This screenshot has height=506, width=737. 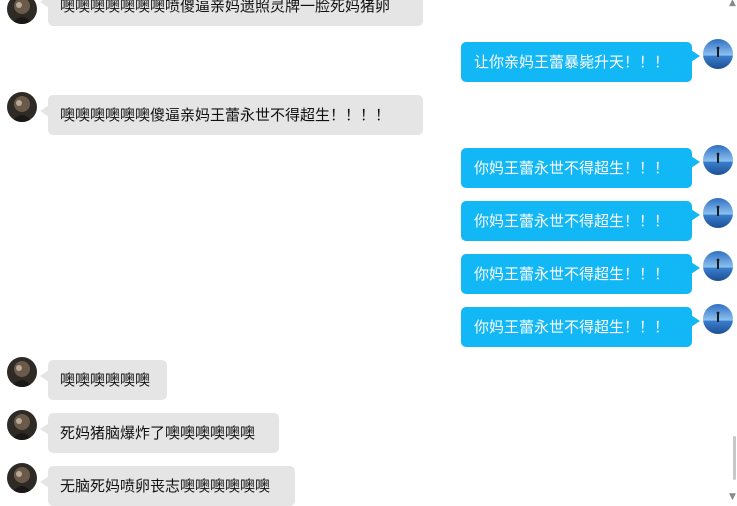 What do you see at coordinates (732, 4) in the screenshot?
I see `scroll-up-icon: ▲` at bounding box center [732, 4].